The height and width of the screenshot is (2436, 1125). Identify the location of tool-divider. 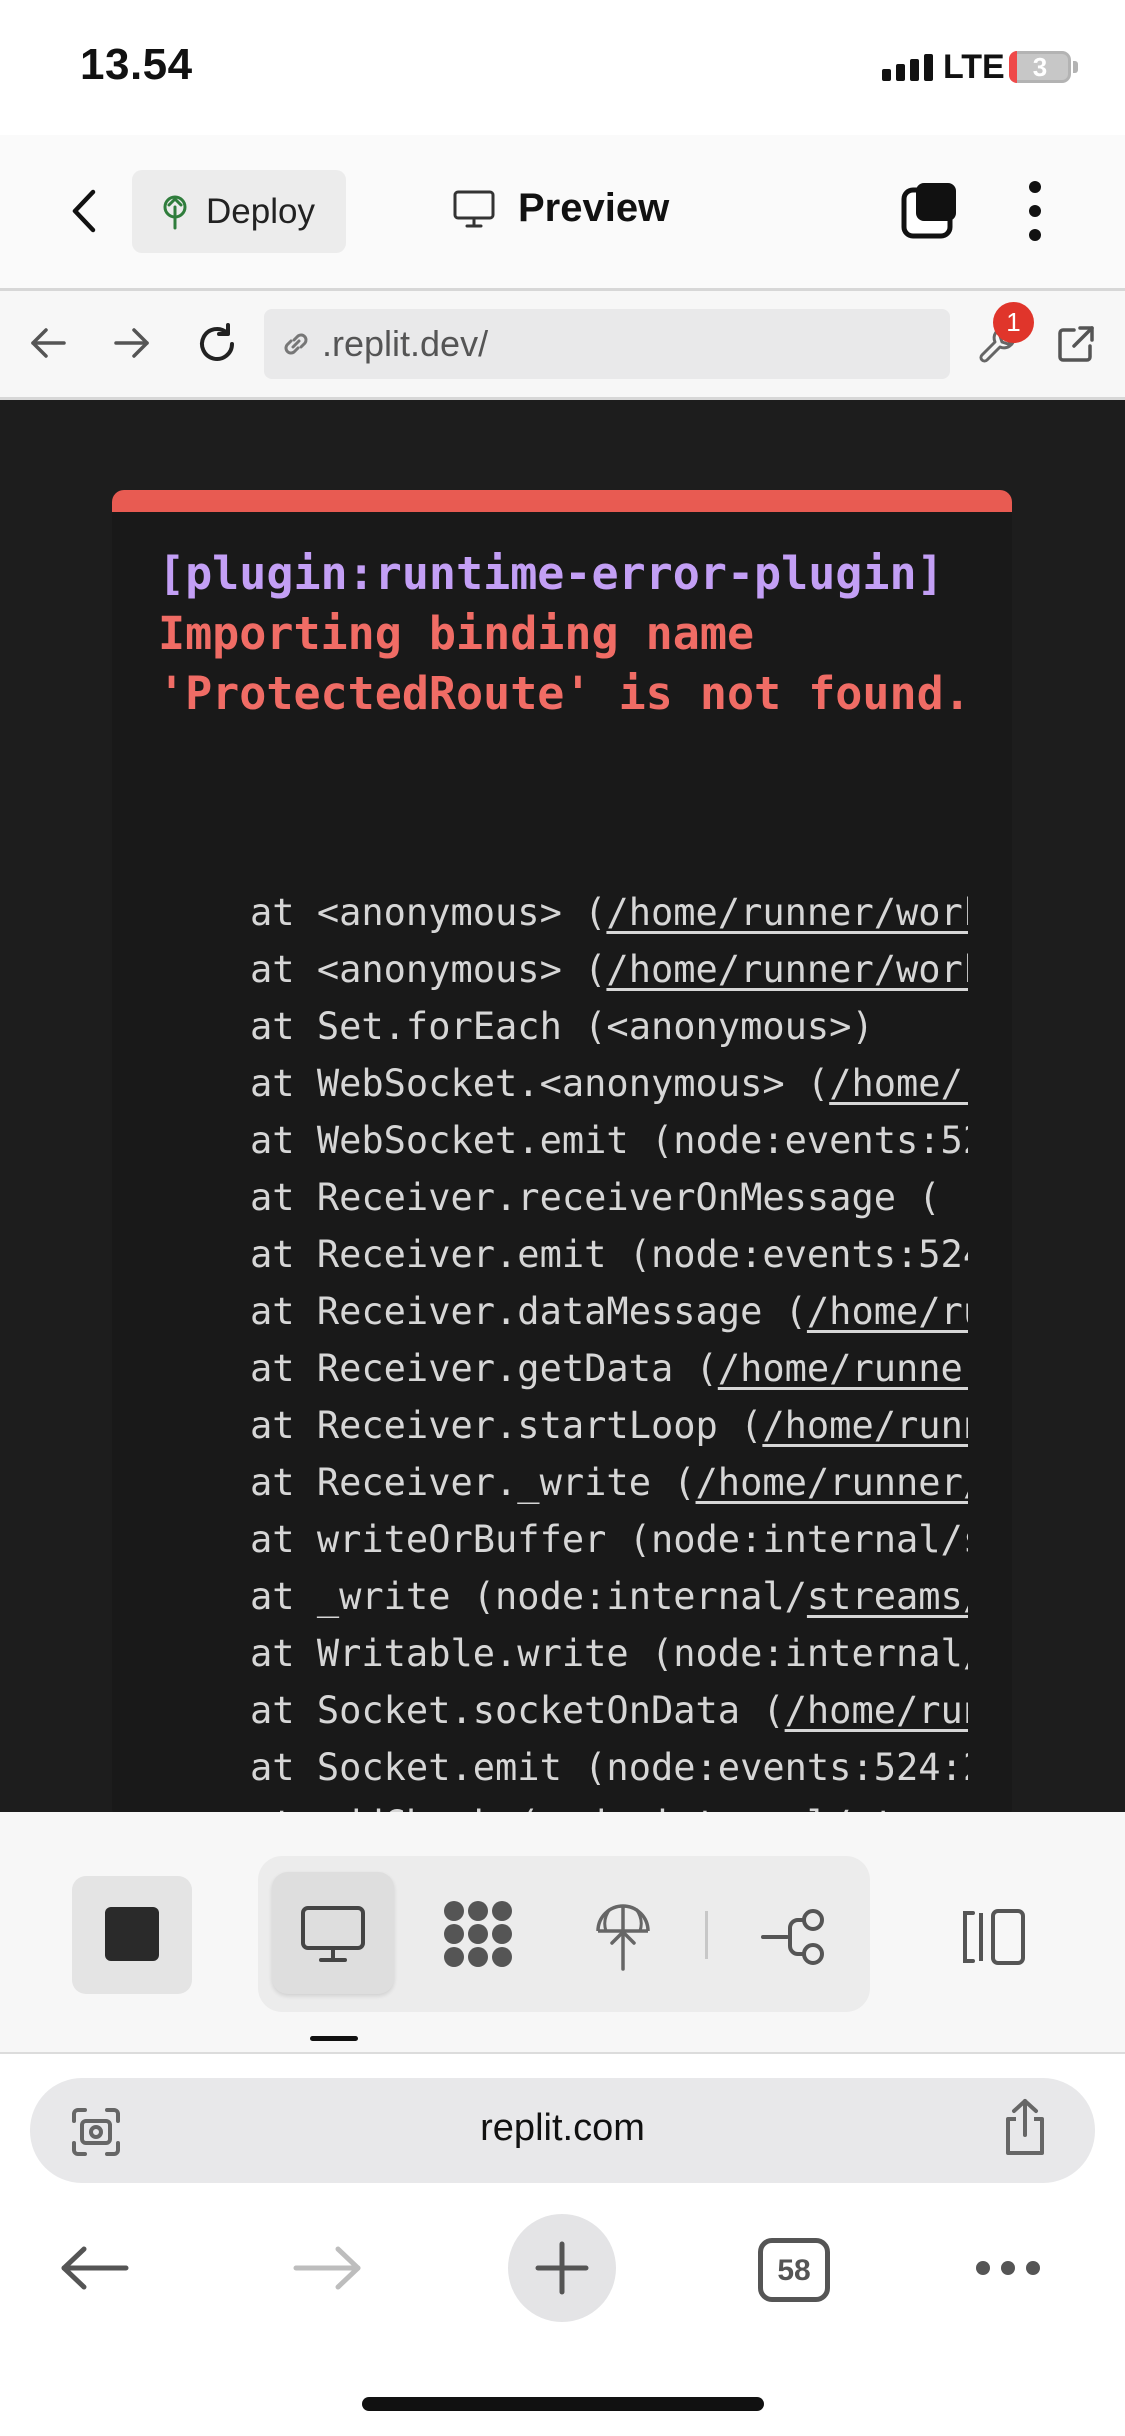
(706, 1935).